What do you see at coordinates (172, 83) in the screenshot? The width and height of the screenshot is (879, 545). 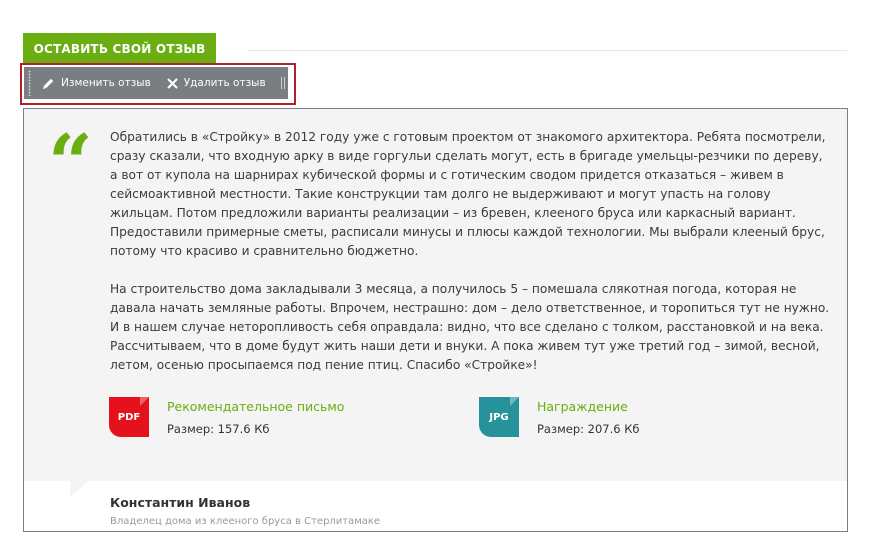 I see `close-icon` at bounding box center [172, 83].